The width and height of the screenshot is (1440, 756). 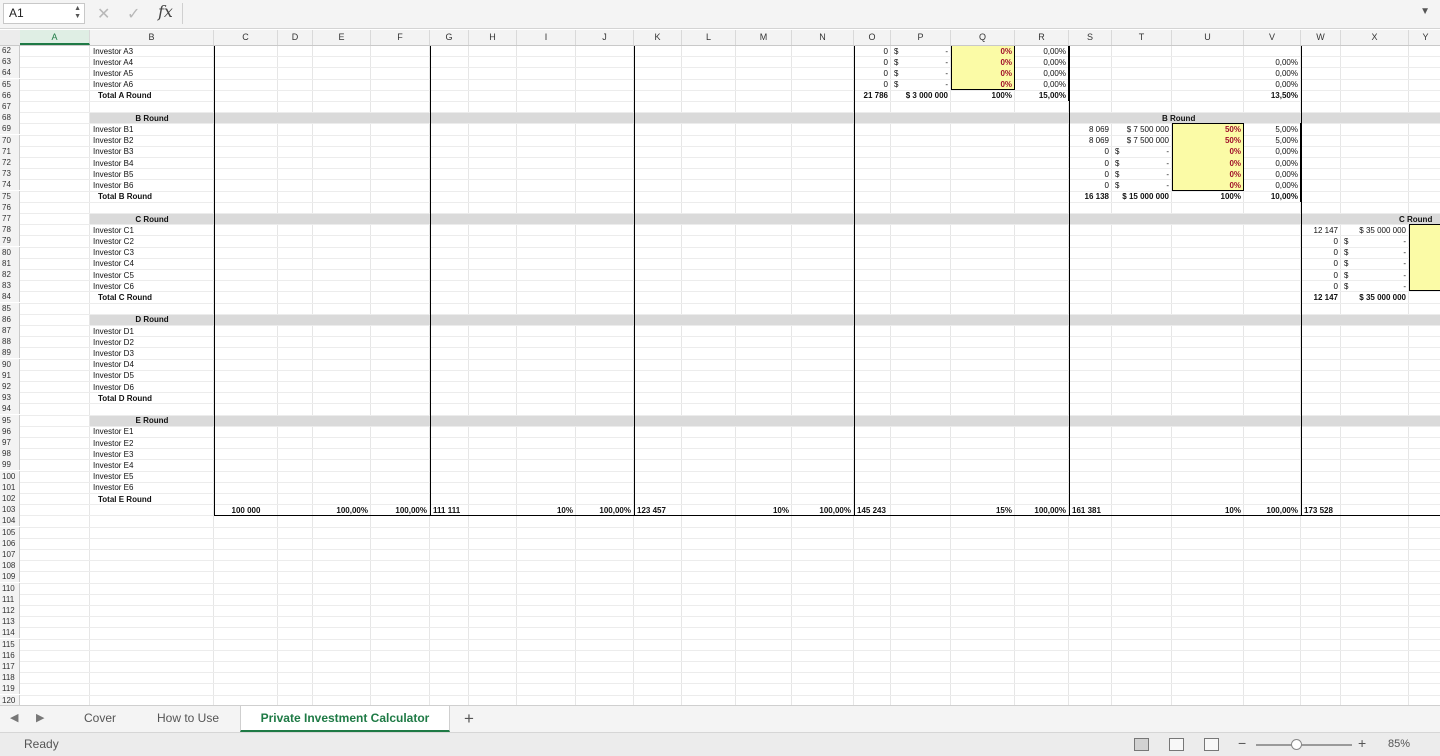 I want to click on cell-b97: Investor E2, so click(x=152, y=443).